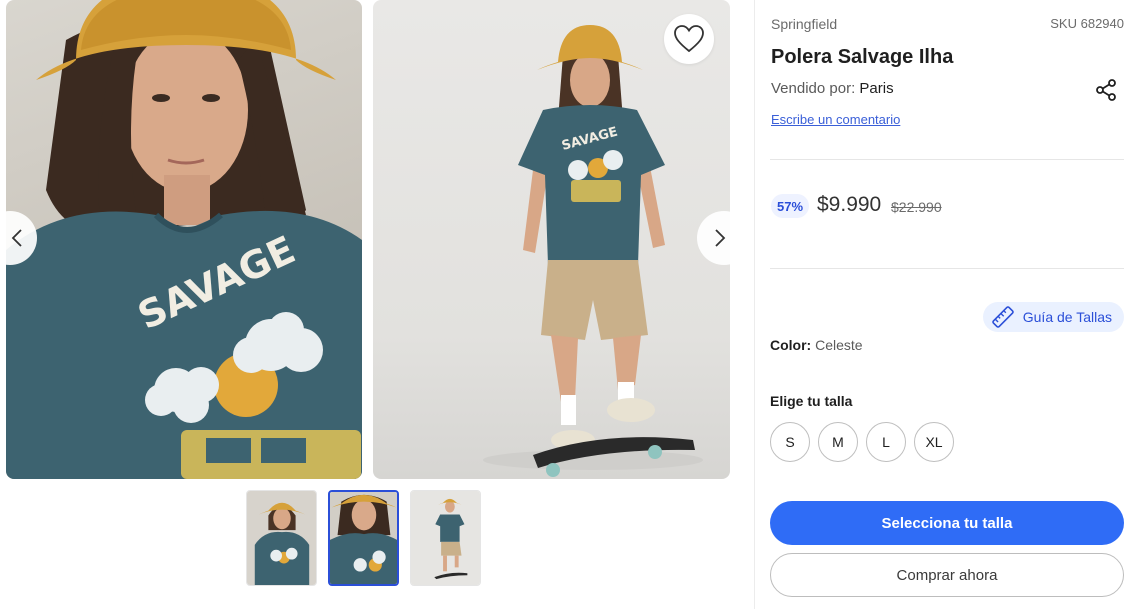 The height and width of the screenshot is (609, 1127). I want to click on select-size-button: Selecciona tu talla, so click(947, 523).